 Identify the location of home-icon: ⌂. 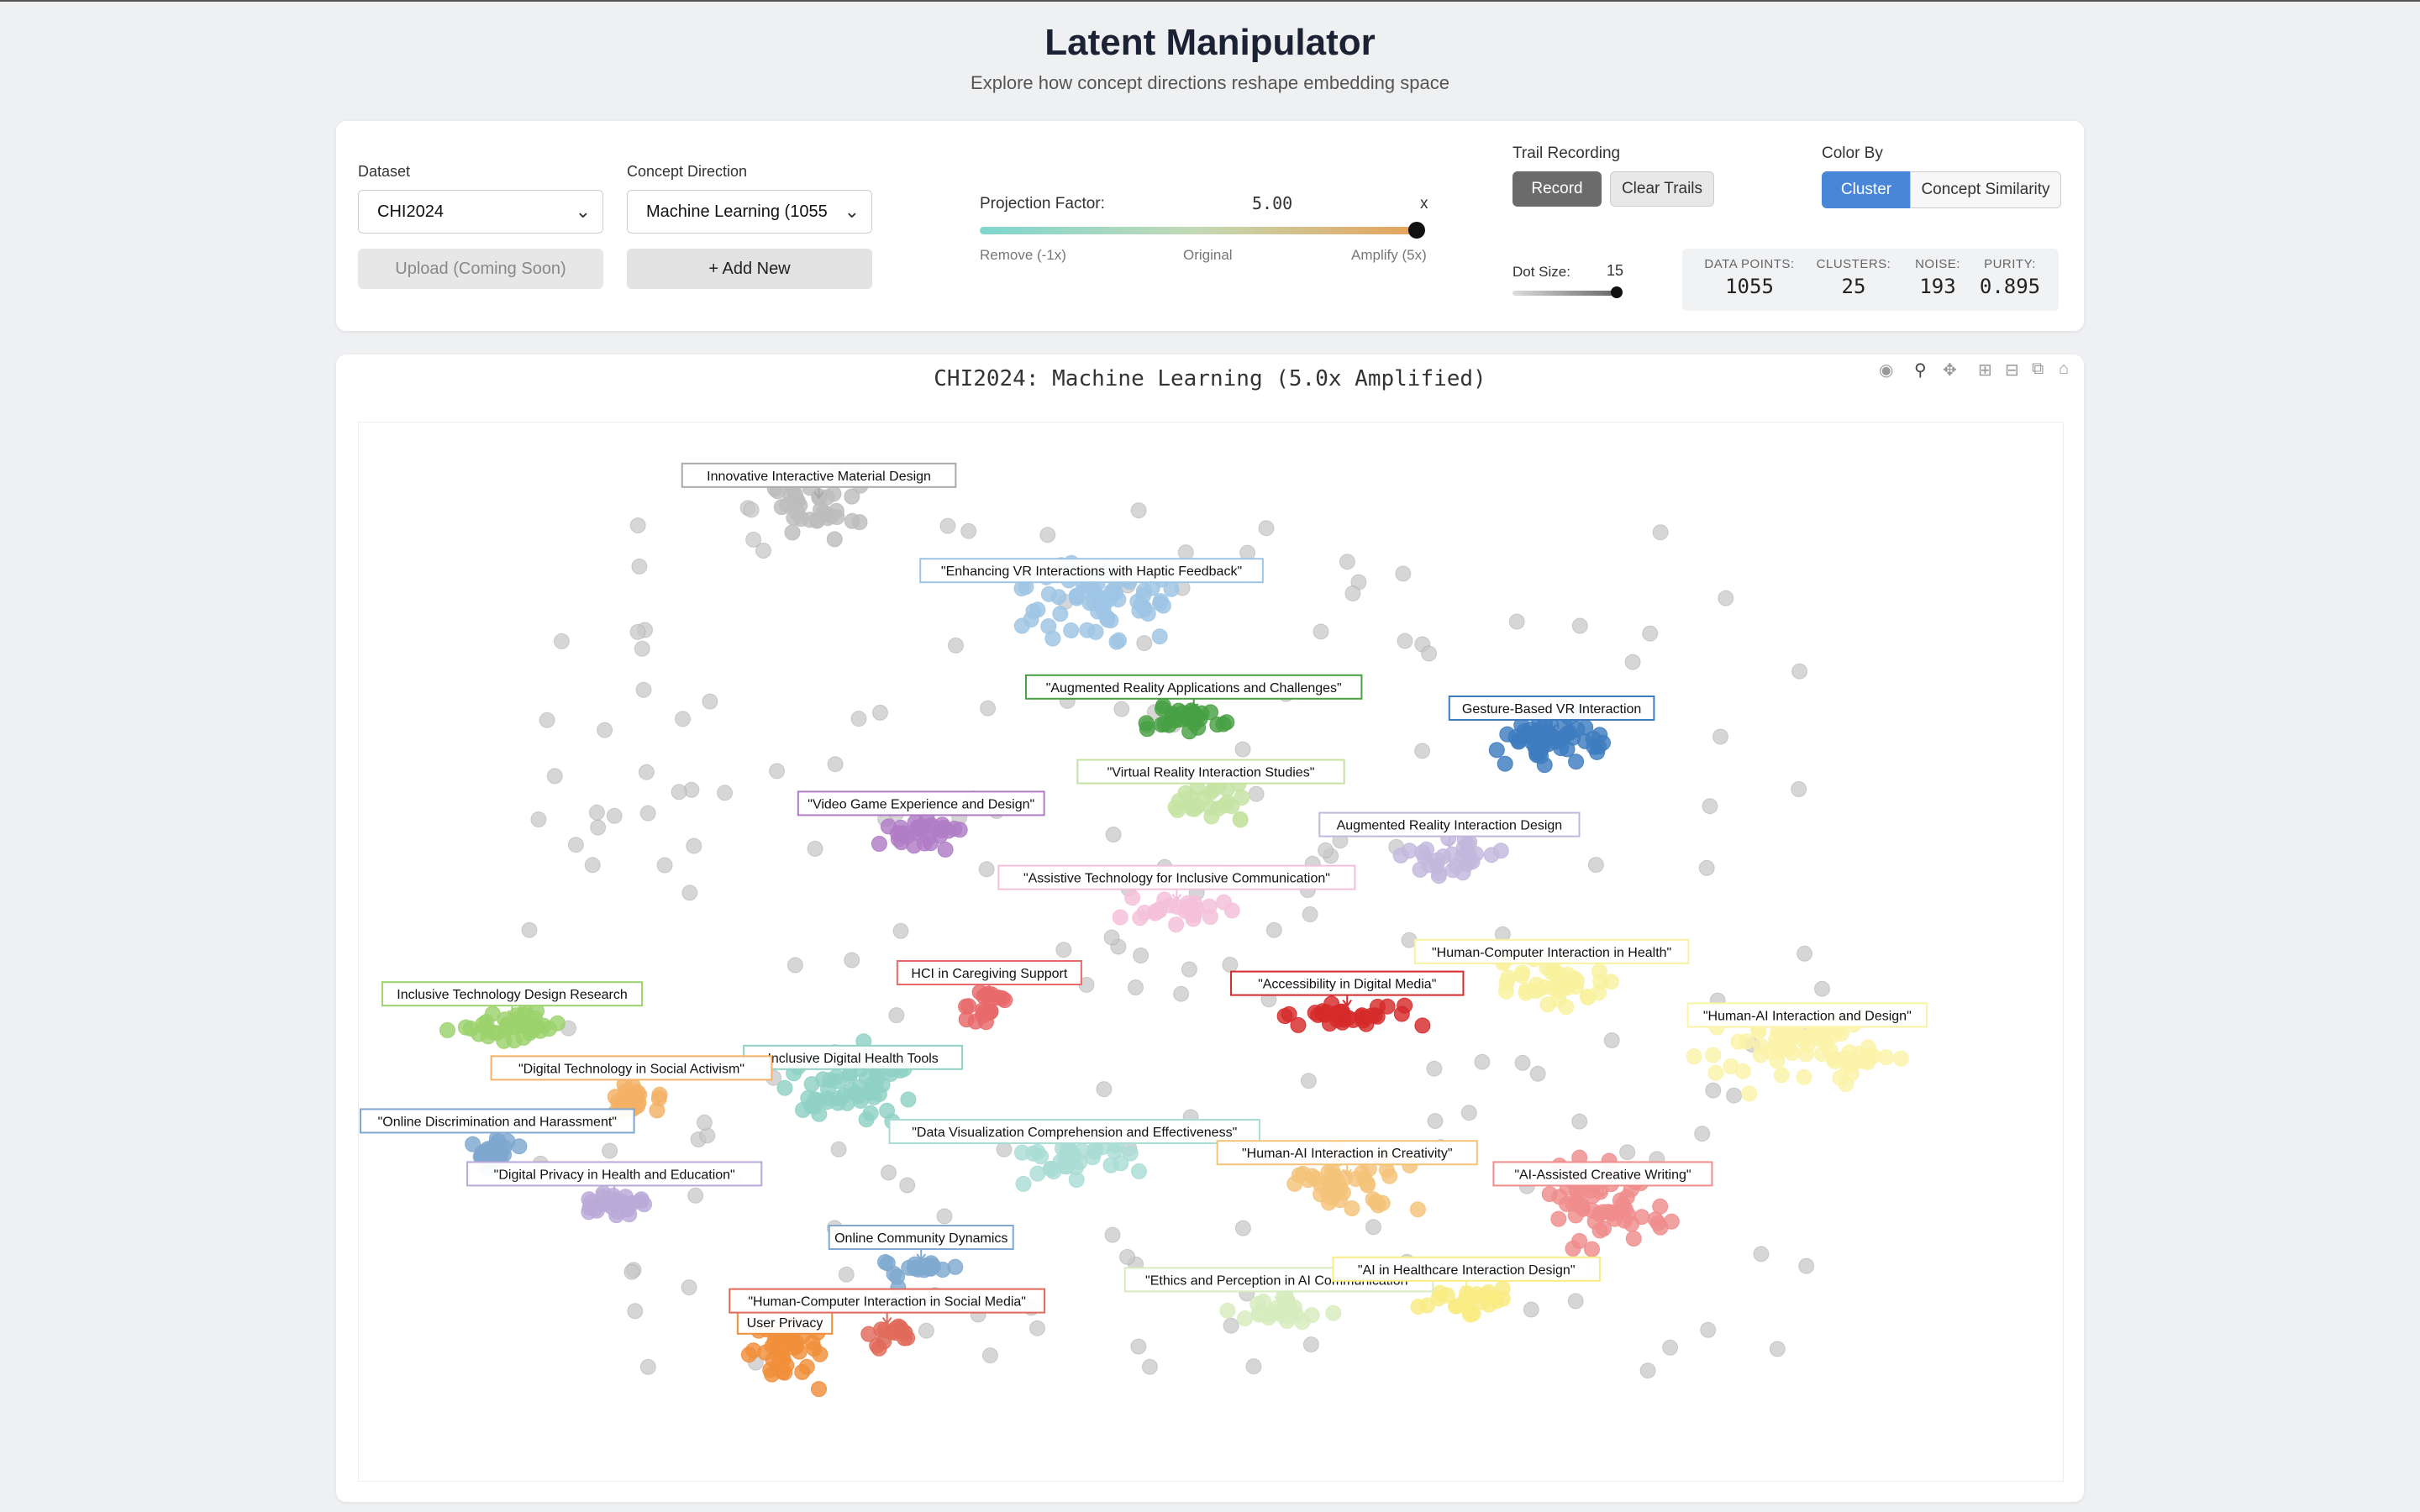
(2064, 369).